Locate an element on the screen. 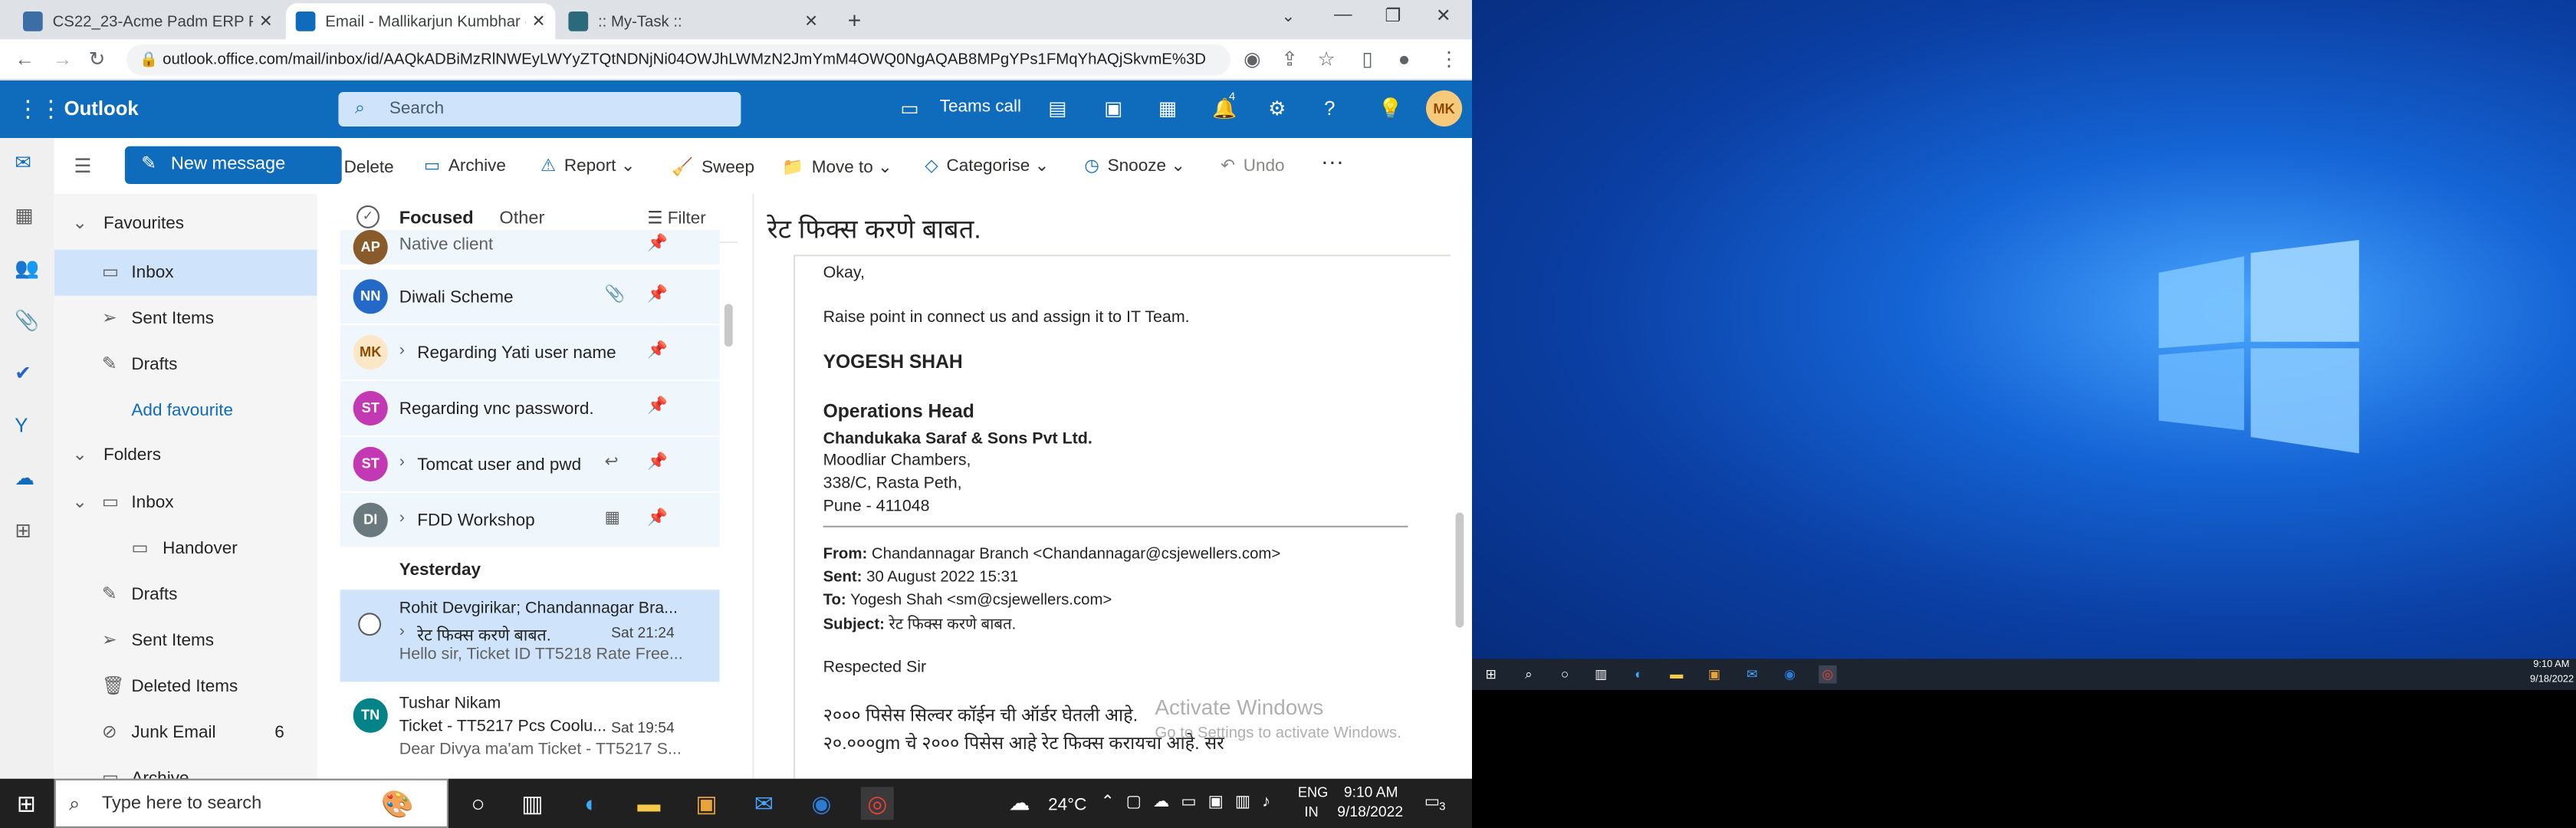 The height and width of the screenshot is (828, 2576). hamburger-icon: ☰ is located at coordinates (83, 166).